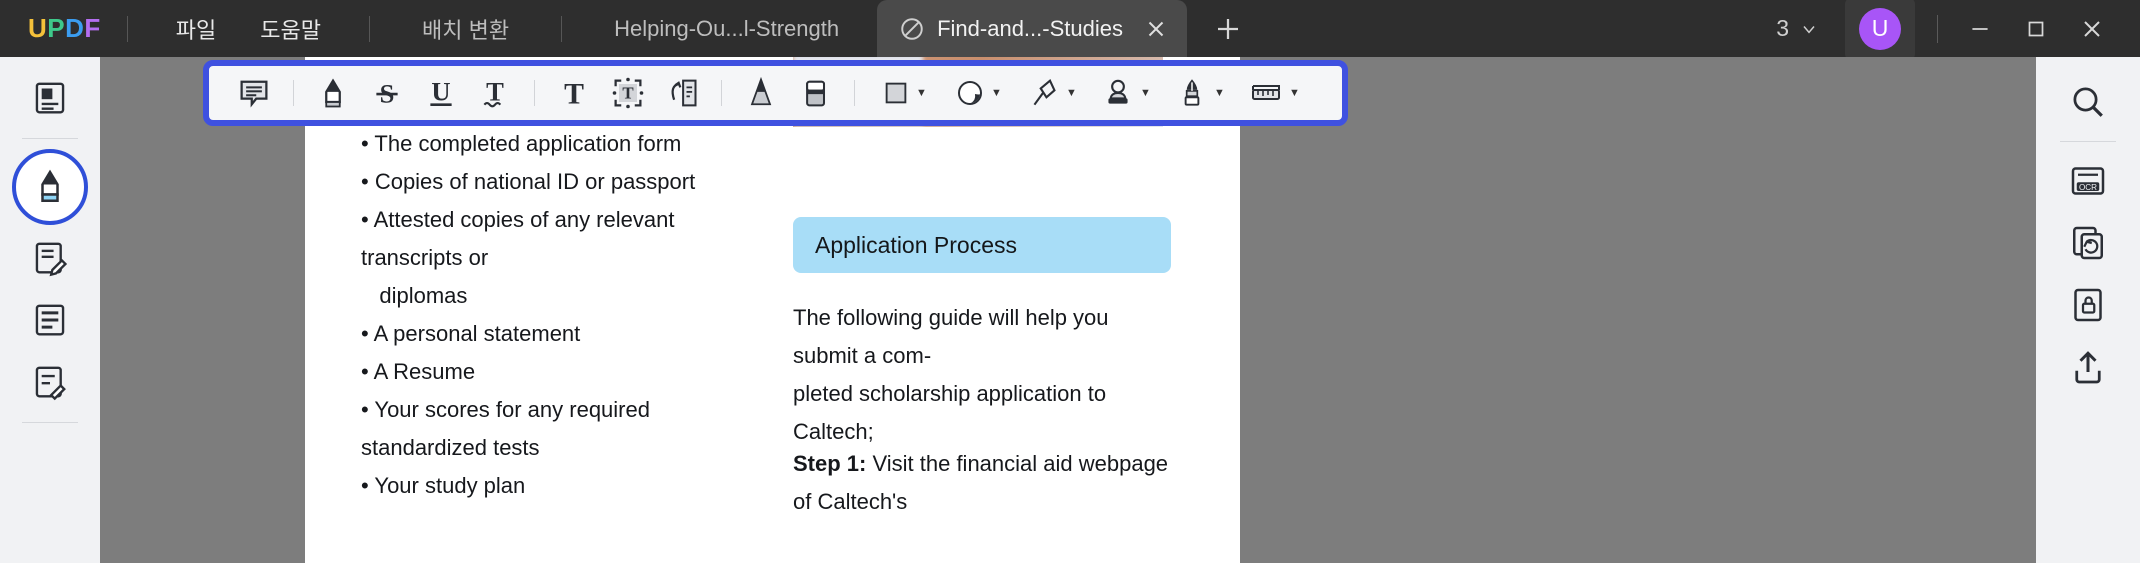 This screenshot has height=563, width=2140. I want to click on avatar: U, so click(1880, 28).